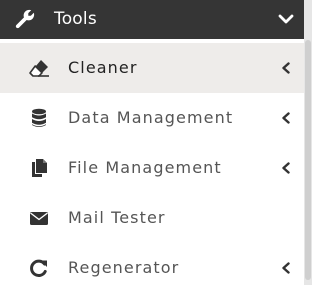  Describe the element at coordinates (25, 19) in the screenshot. I see `wrench-icon` at that location.